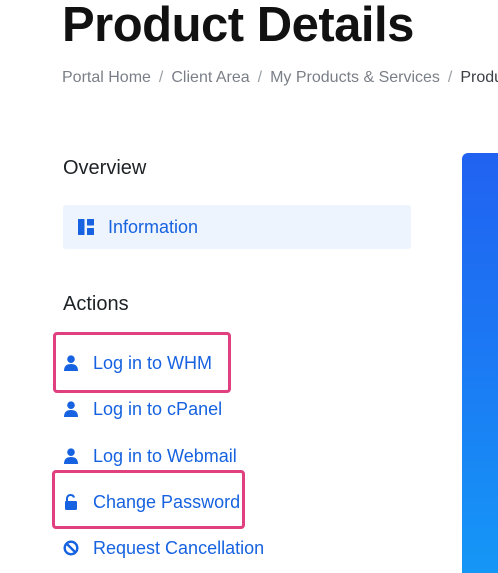 Image resolution: width=498 pixels, height=573 pixels. Describe the element at coordinates (158, 408) in the screenshot. I see `action-label: Log in to cPanel` at that location.